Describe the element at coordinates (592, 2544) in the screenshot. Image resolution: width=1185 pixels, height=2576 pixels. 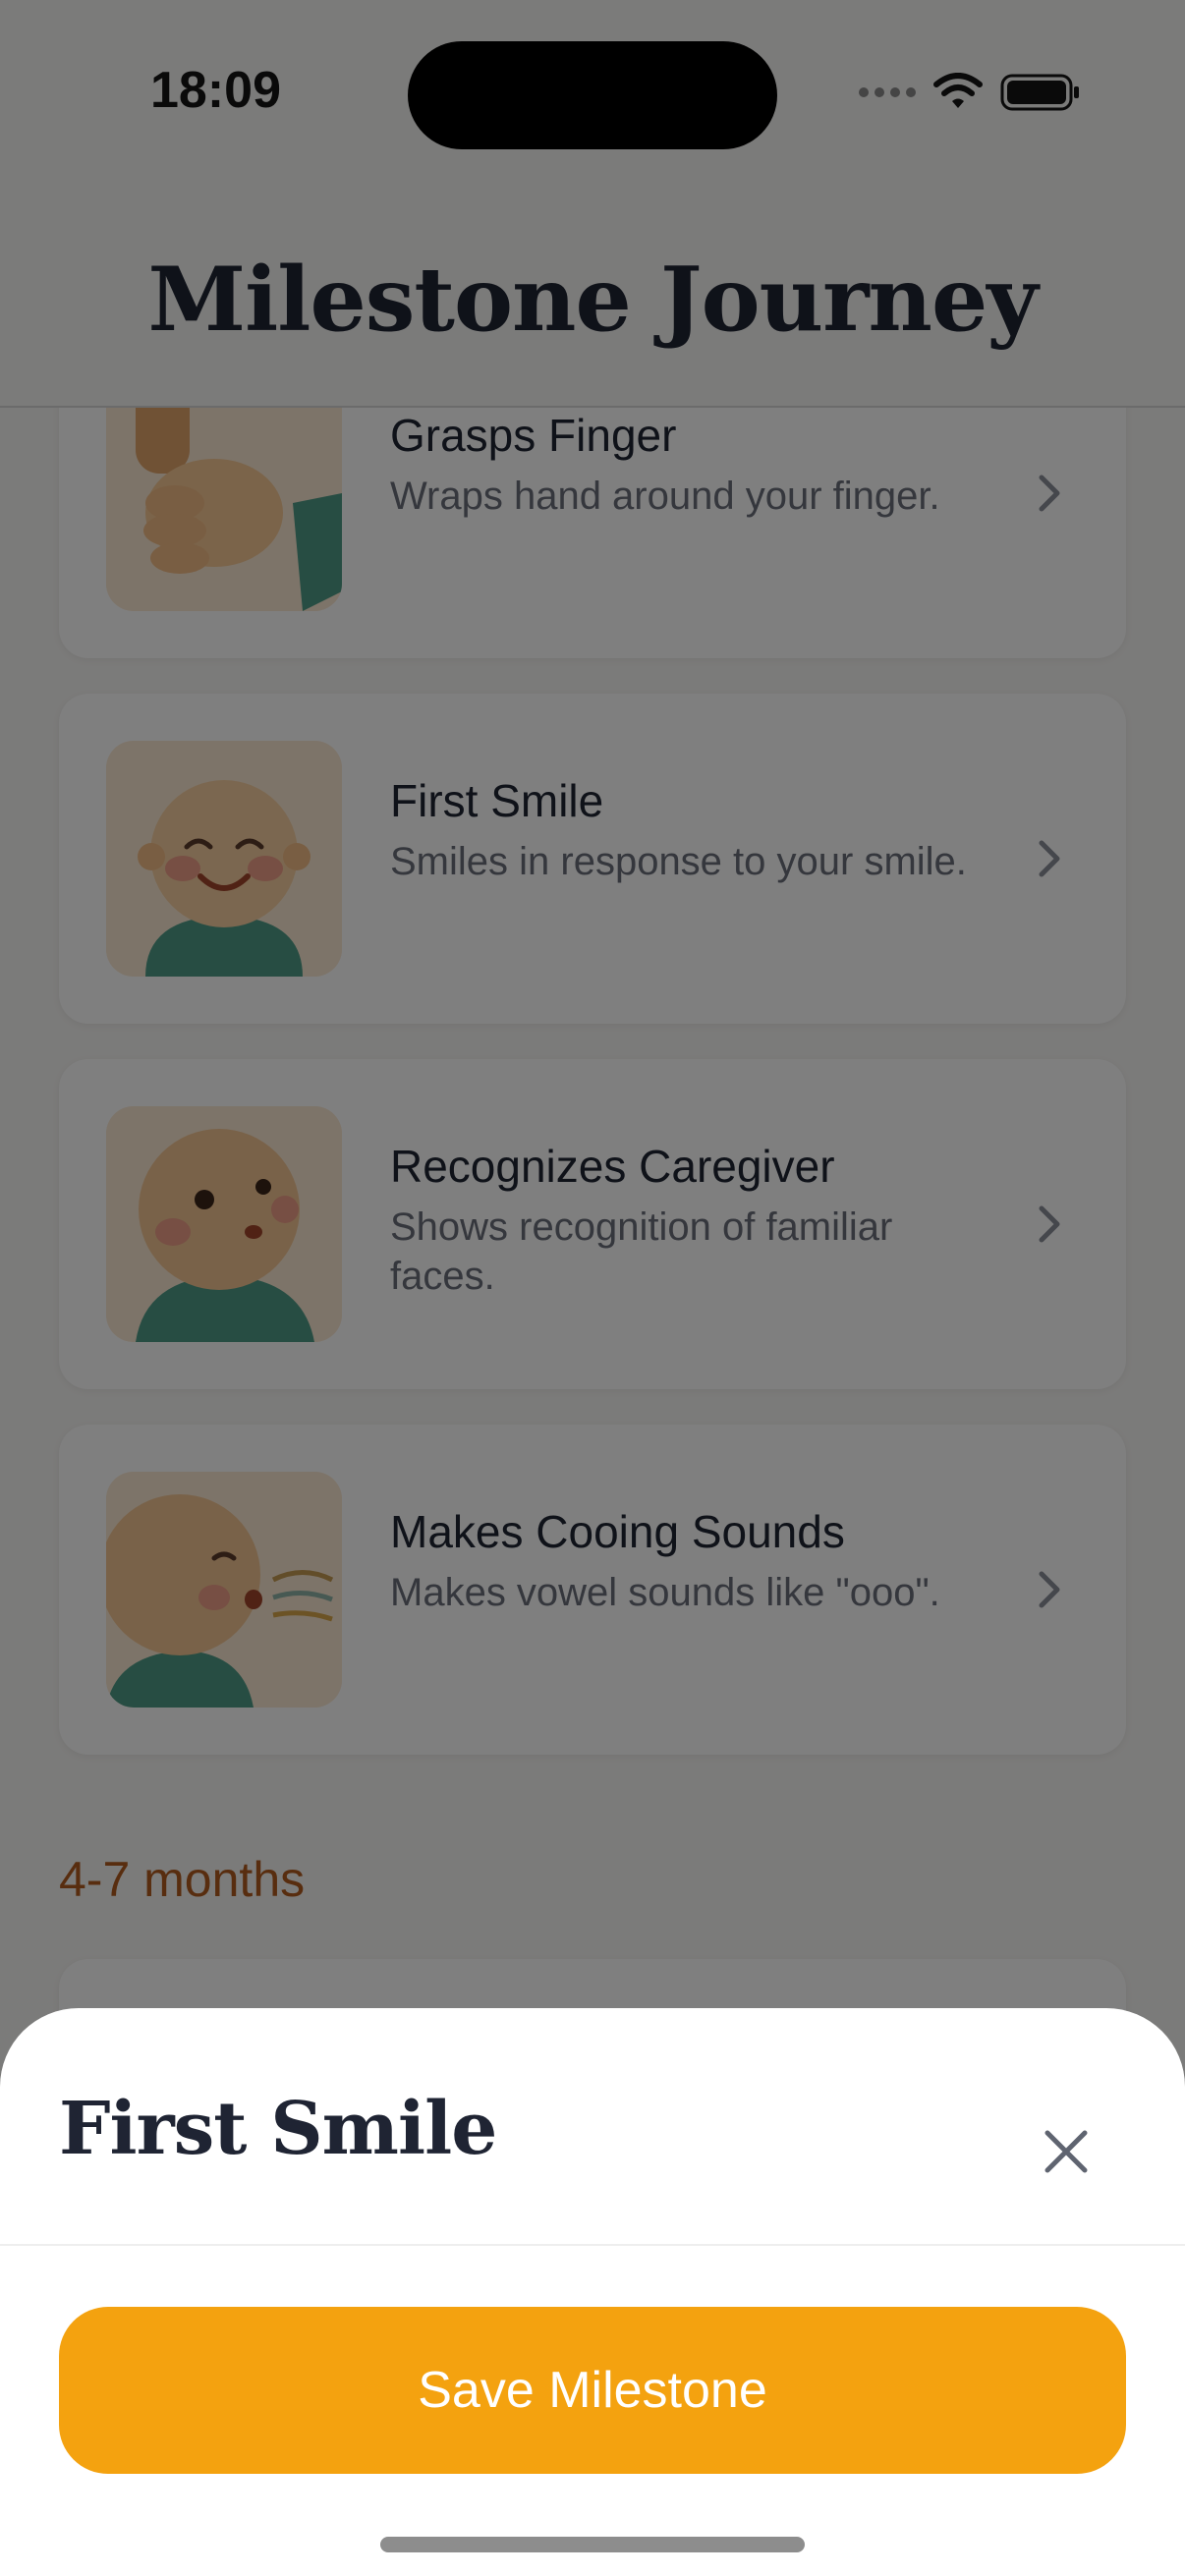
I see `home-indicator` at that location.